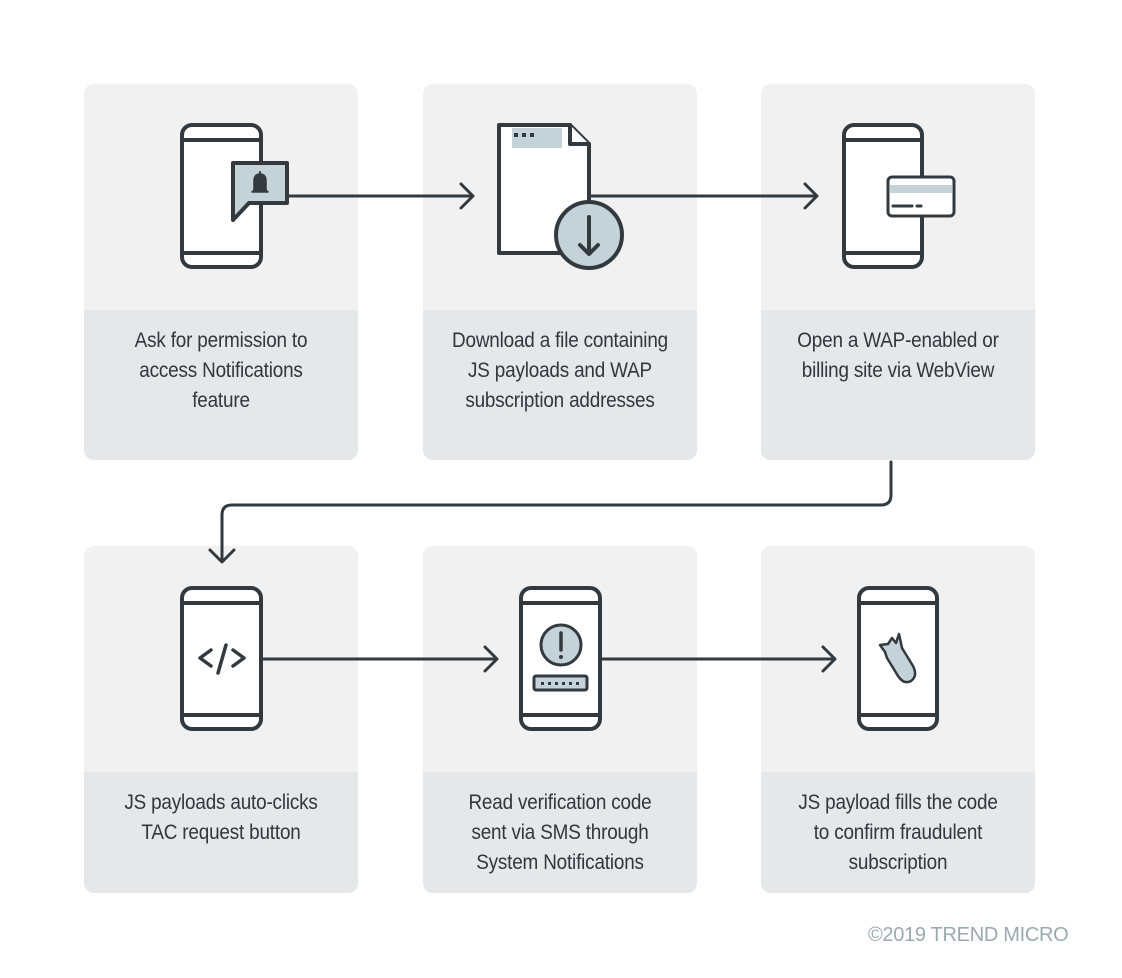  Describe the element at coordinates (703, 196) in the screenshot. I see `arrow-step2-to-step3` at that location.